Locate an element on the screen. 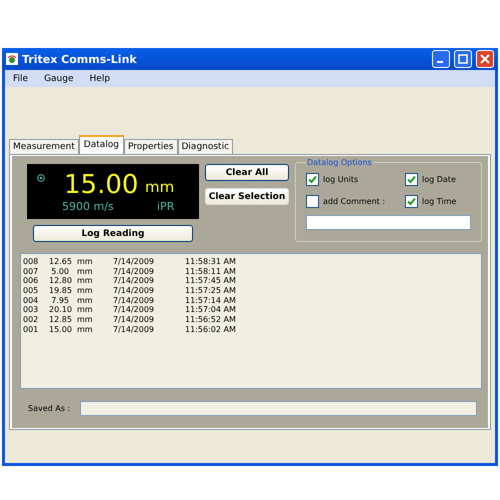 The height and width of the screenshot is (500, 500). log-cell-text: 007 is located at coordinates (31, 271).